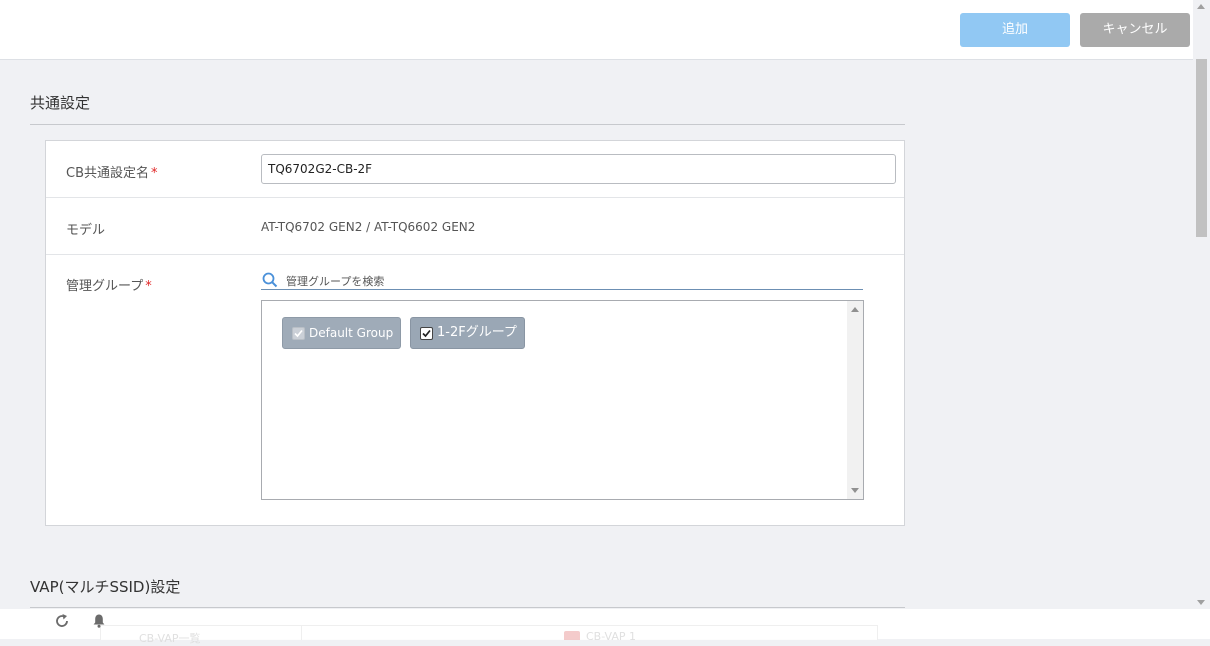 This screenshot has width=1210, height=646. What do you see at coordinates (562, 281) in the screenshot?
I see `group-search-field: 管理グループを検索` at bounding box center [562, 281].